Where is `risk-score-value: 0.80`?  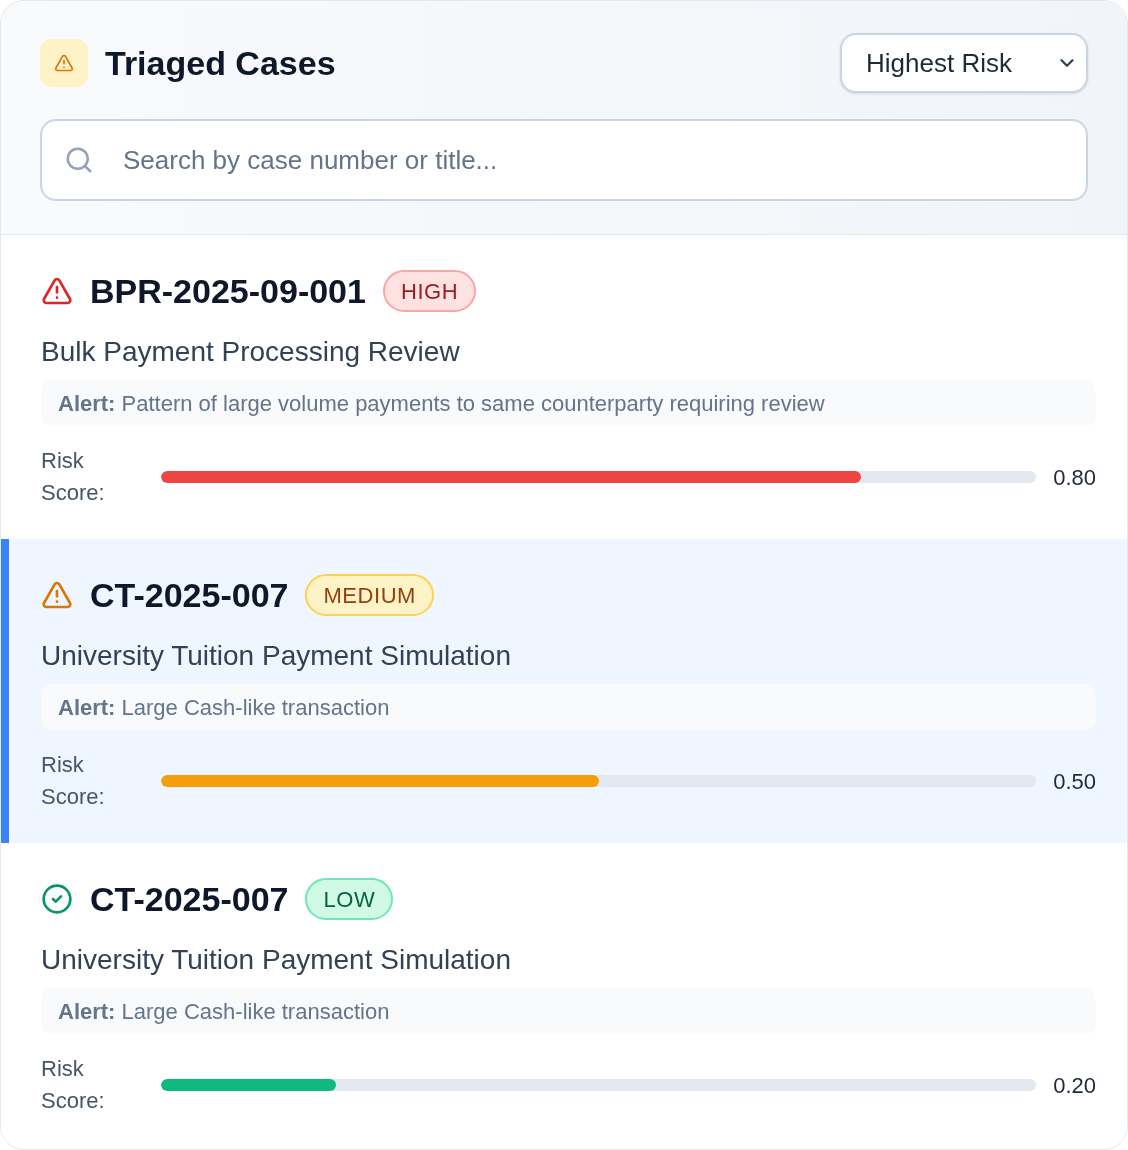 risk-score-value: 0.80 is located at coordinates (1074, 477).